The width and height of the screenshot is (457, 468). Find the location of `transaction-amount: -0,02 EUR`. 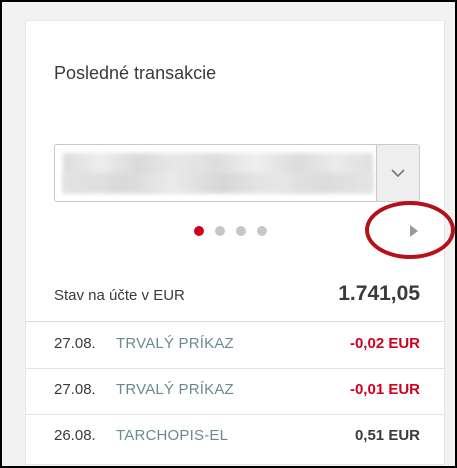

transaction-amount: -0,02 EUR is located at coordinates (384, 343).